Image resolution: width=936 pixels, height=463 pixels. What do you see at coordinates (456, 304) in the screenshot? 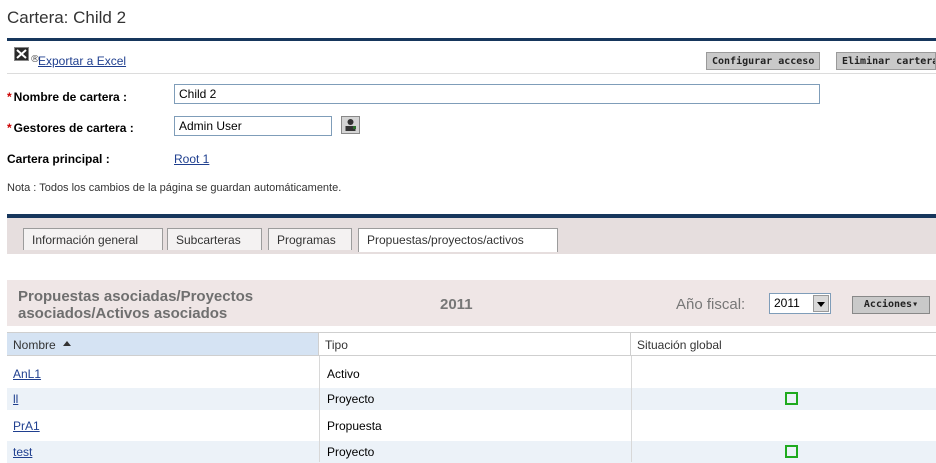
I see `panel-year: 2011` at bounding box center [456, 304].